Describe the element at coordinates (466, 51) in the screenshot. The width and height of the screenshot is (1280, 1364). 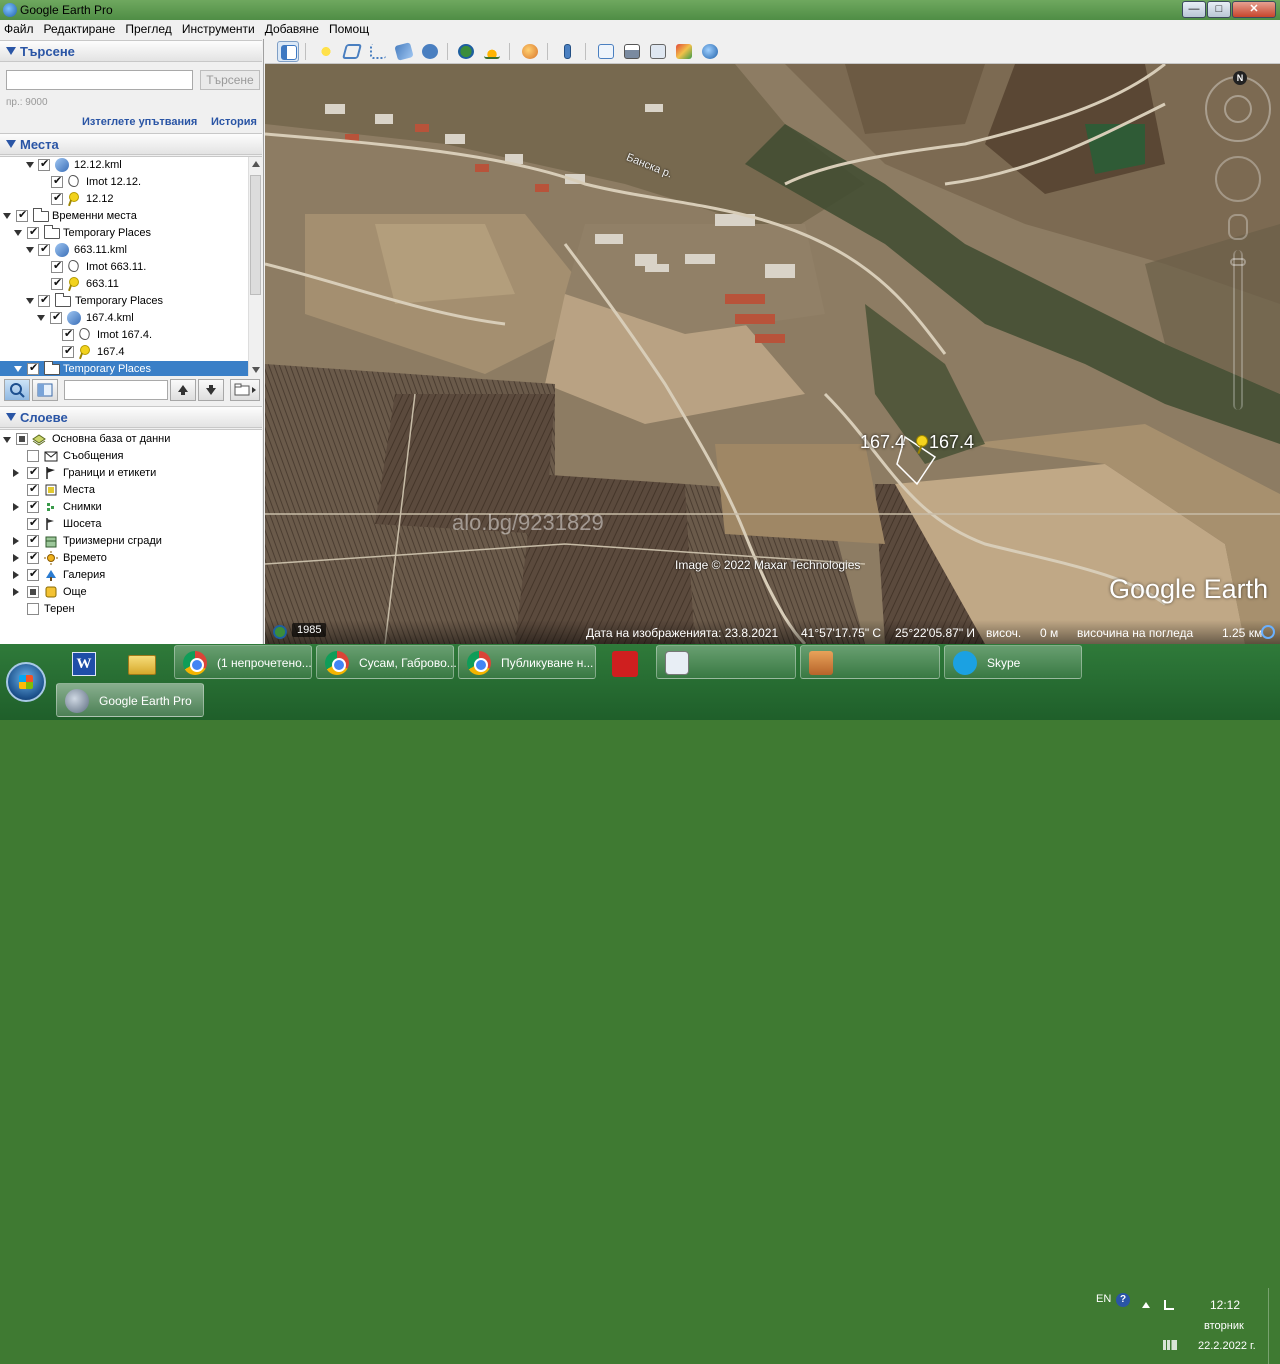
I see `historical-imagery-tool` at that location.